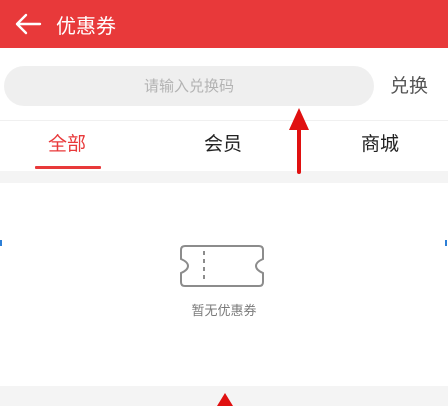 Image resolution: width=448 pixels, height=406 pixels. What do you see at coordinates (224, 311) in the screenshot?
I see `empty-state-text: 暂无优惠券` at bounding box center [224, 311].